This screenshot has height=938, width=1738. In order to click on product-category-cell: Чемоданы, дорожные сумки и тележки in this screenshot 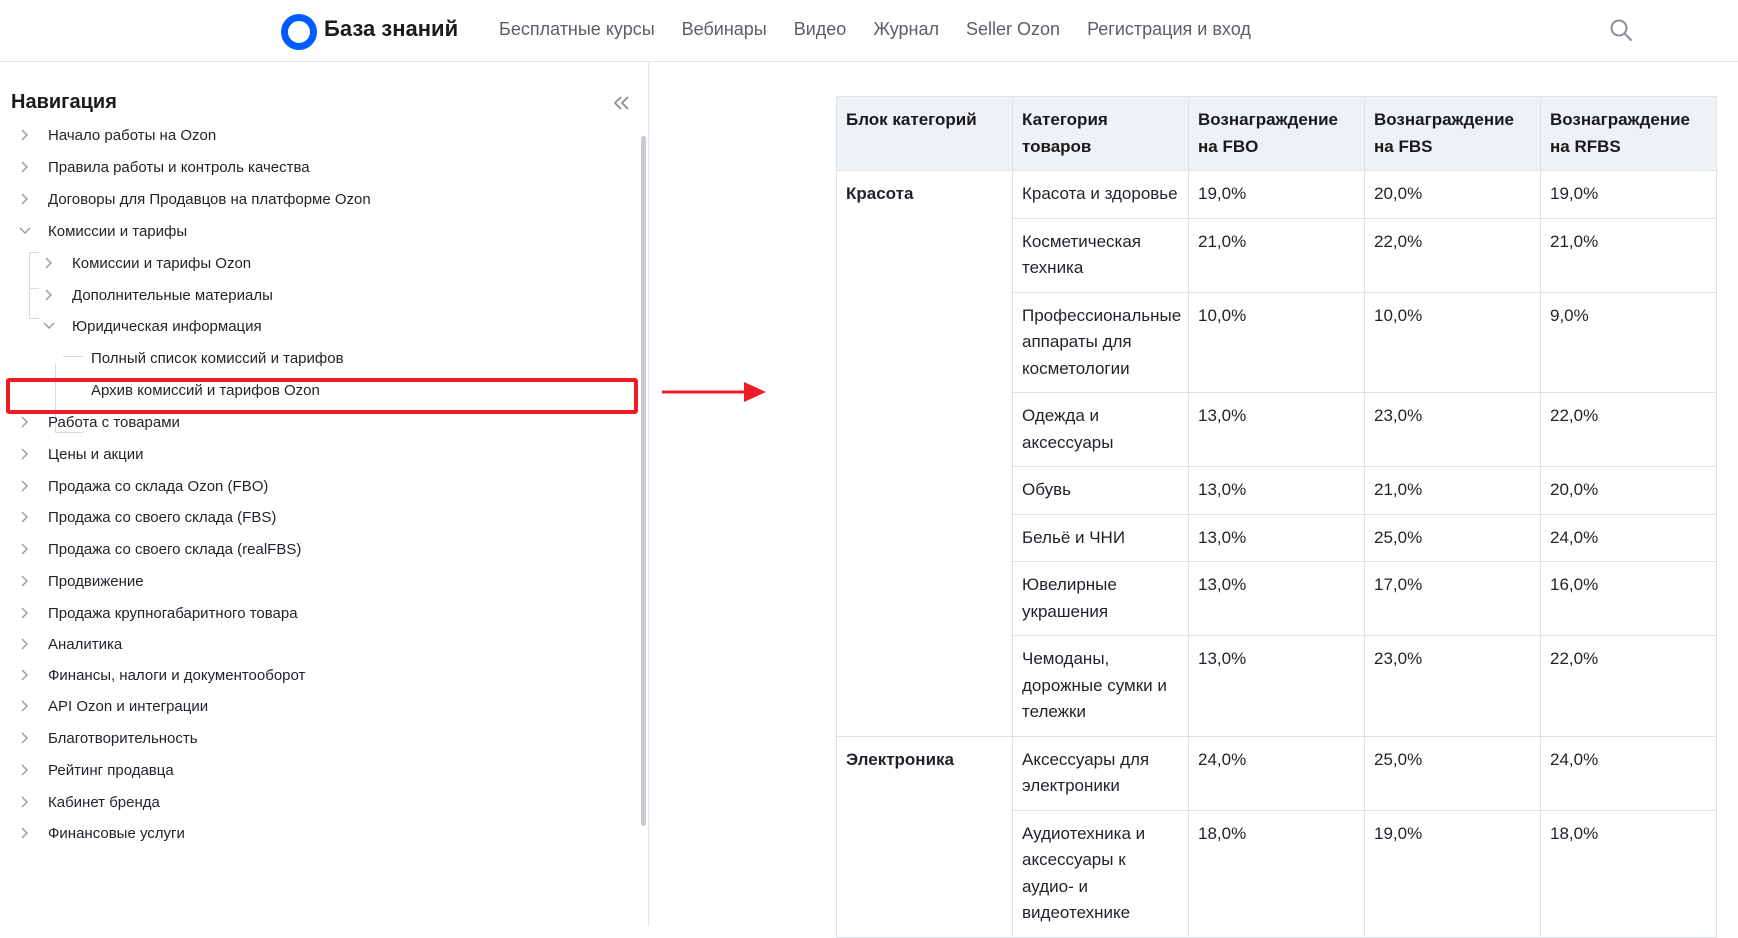, I will do `click(1100, 686)`.